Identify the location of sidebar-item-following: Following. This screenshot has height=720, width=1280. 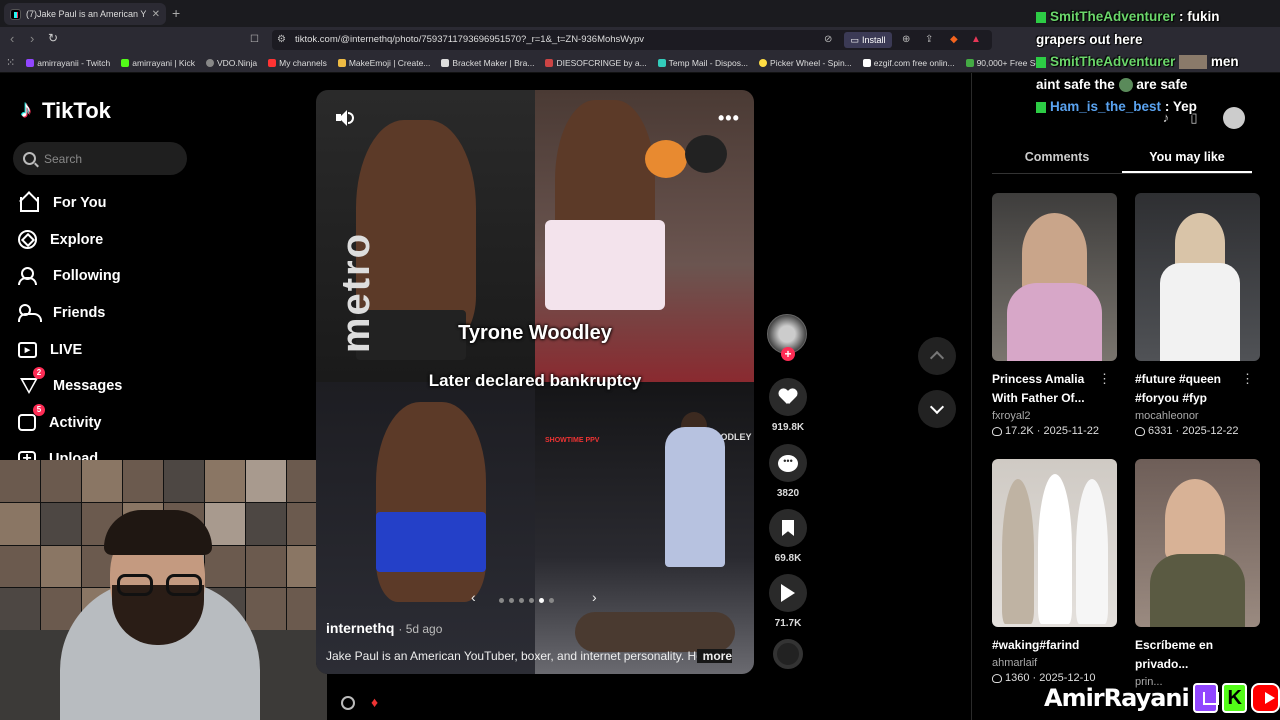
(70, 276).